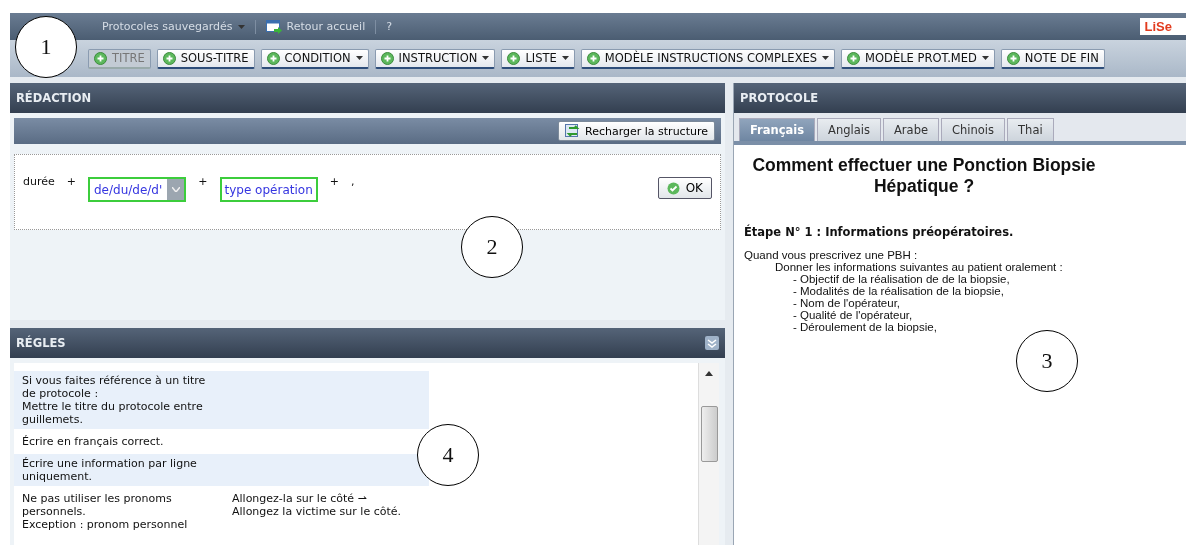 This screenshot has height=545, width=1186. I want to click on example-text: Allongez la victime sur le côté., so click(316, 511).